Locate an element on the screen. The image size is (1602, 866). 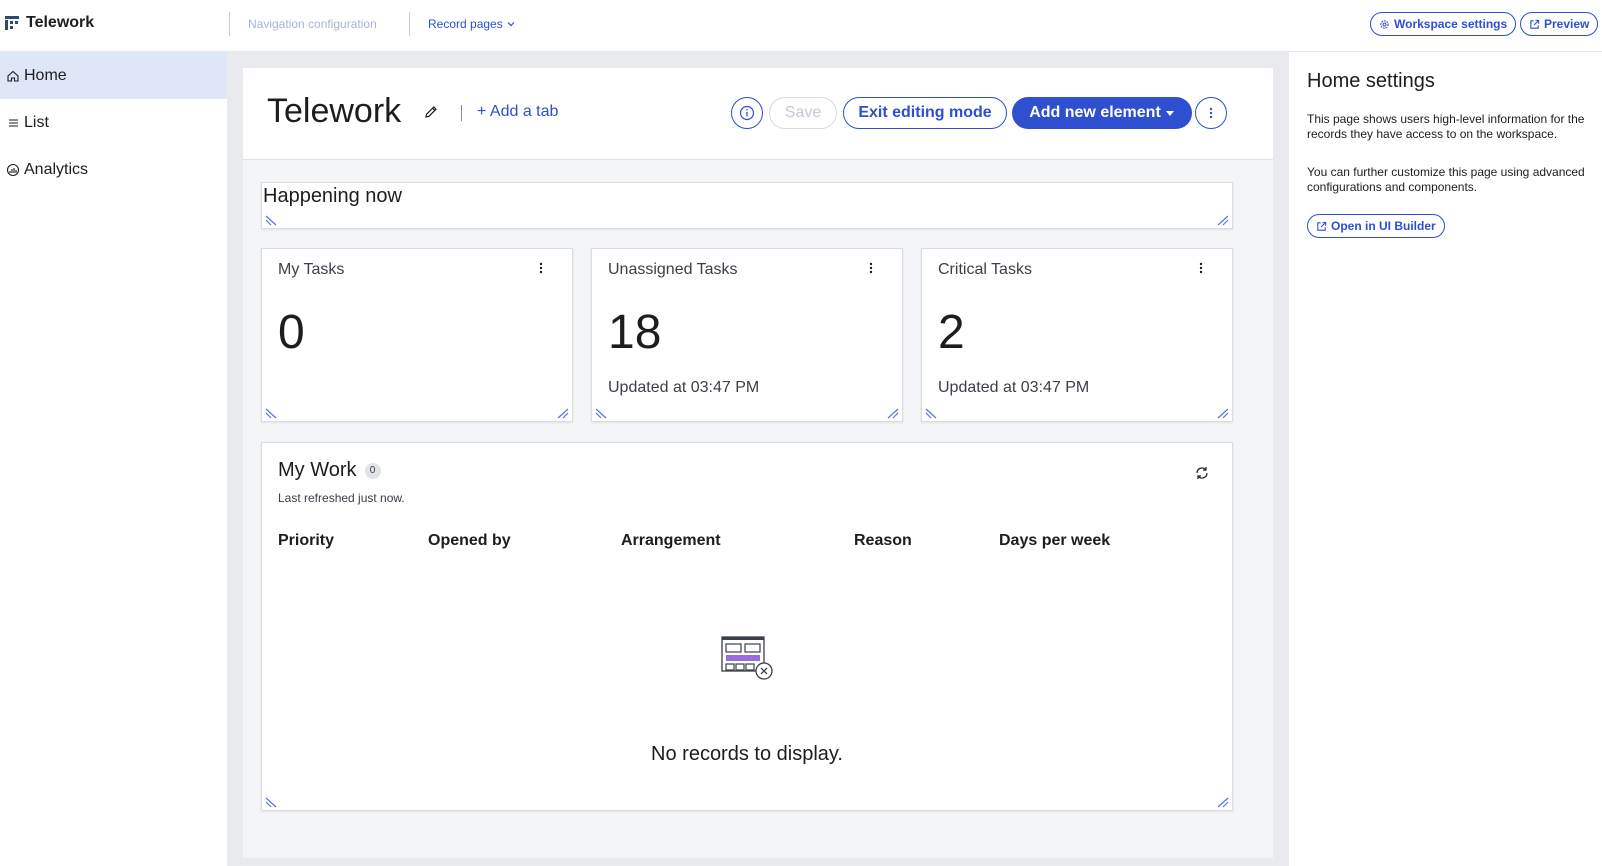
more-options-button is located at coordinates (1211, 113).